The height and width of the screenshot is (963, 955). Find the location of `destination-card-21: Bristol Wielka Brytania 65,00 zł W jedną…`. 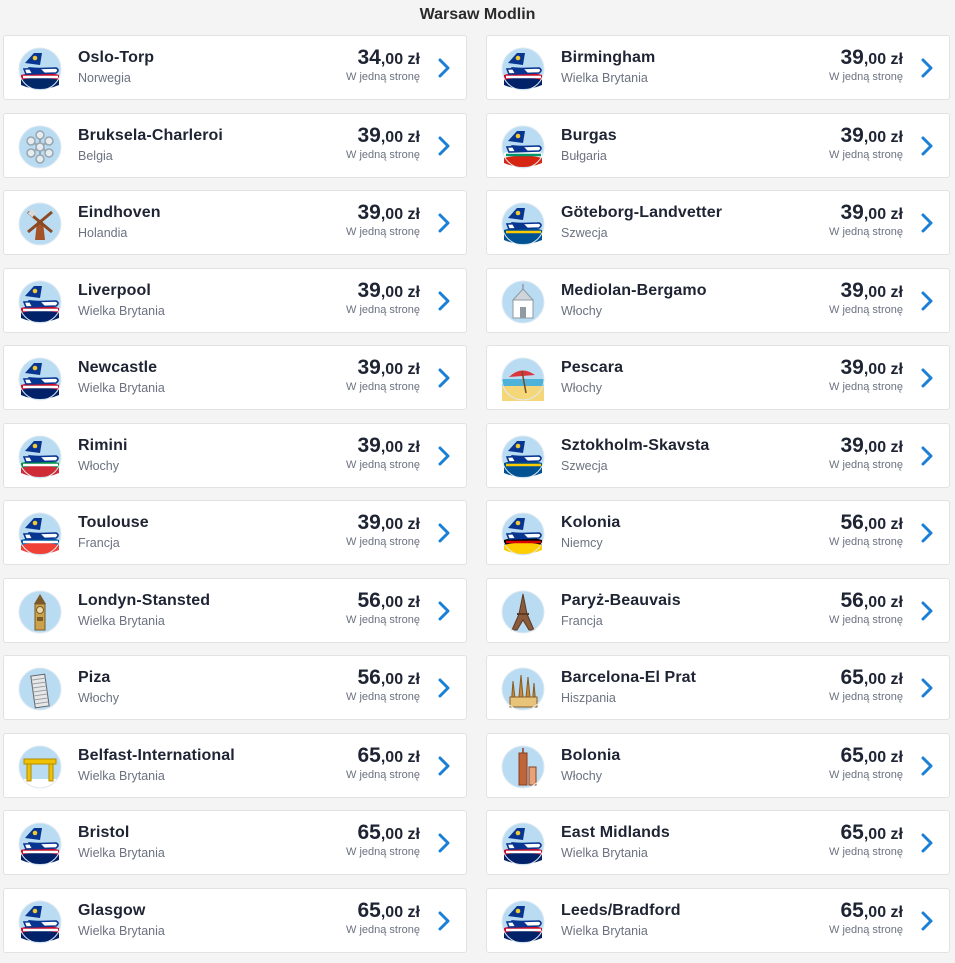

destination-card-21: Bristol Wielka Brytania 65,00 zł W jedną… is located at coordinates (235, 842).